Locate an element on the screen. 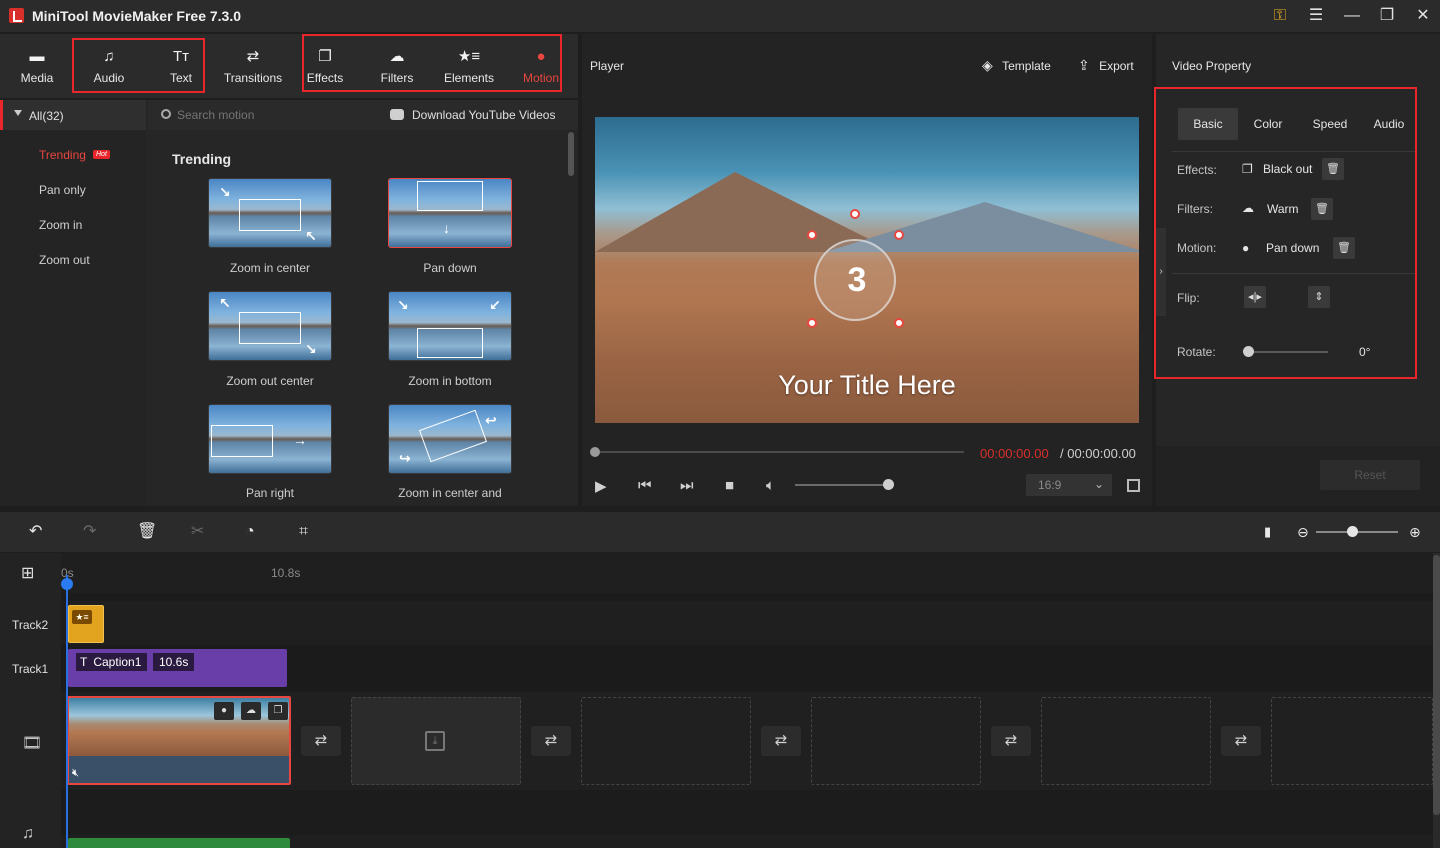 This screenshot has width=1440, height=848. category-zoom-out: Zoom out is located at coordinates (64, 260).